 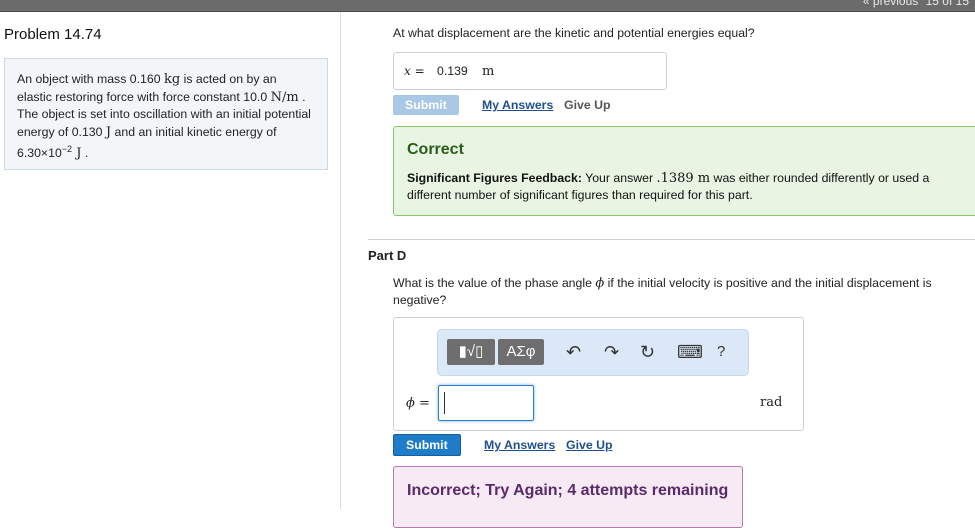 What do you see at coordinates (494, 283) in the screenshot?
I see `question-text-part: What is the value of the phase angle` at bounding box center [494, 283].